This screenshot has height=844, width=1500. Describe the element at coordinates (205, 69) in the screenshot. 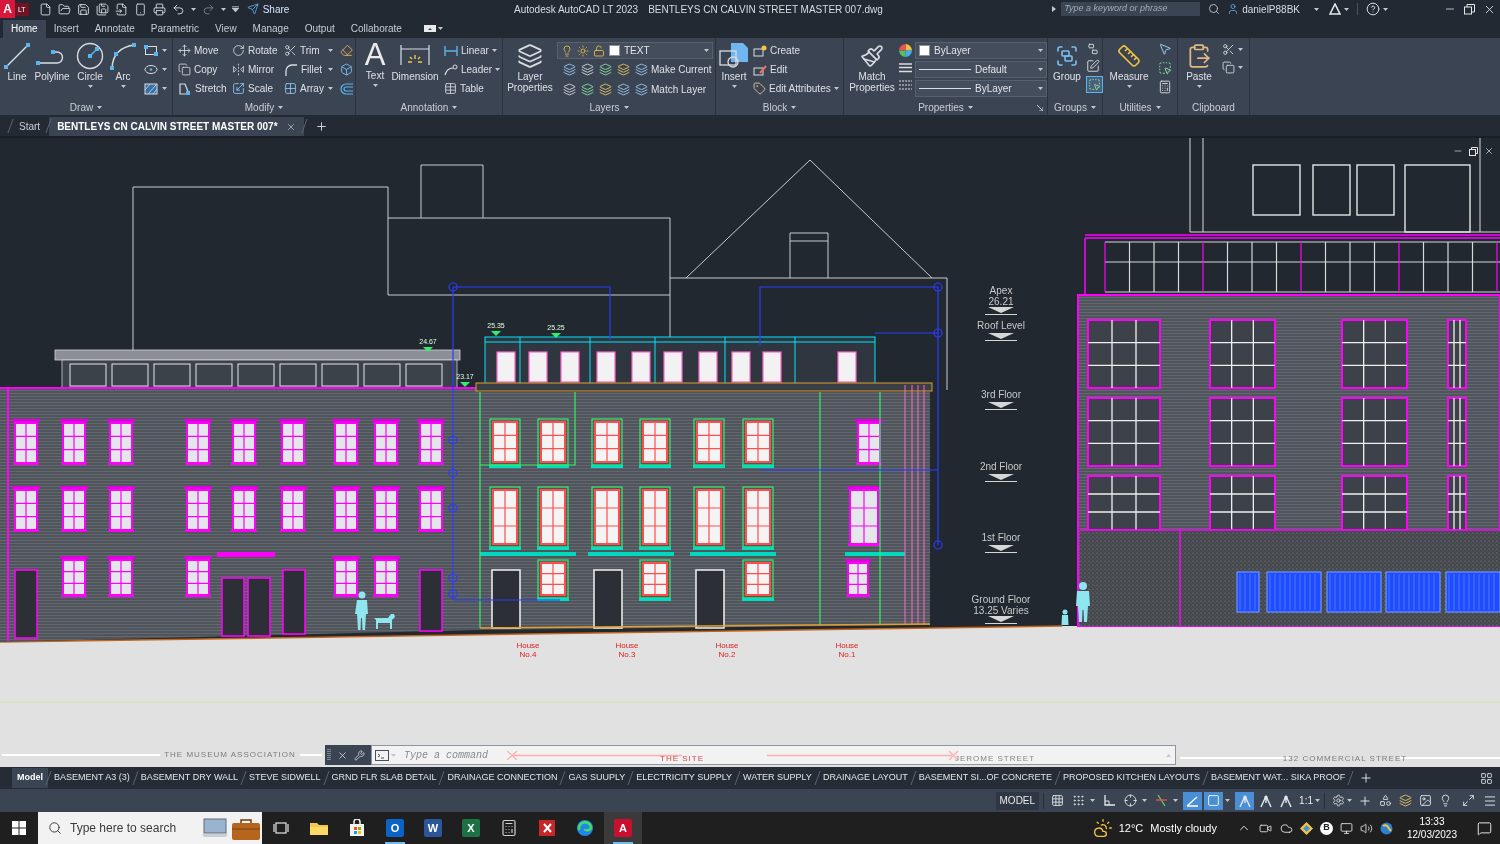

I see `copy-button: Copy` at that location.